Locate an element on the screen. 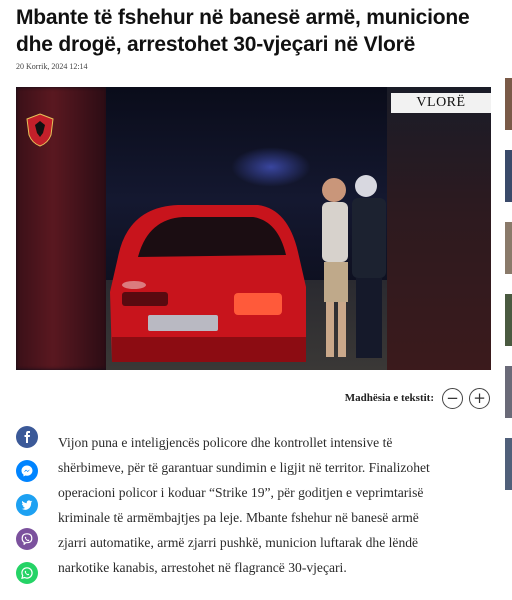 The height and width of the screenshot is (600, 512). officers-graphic is located at coordinates (354, 266).